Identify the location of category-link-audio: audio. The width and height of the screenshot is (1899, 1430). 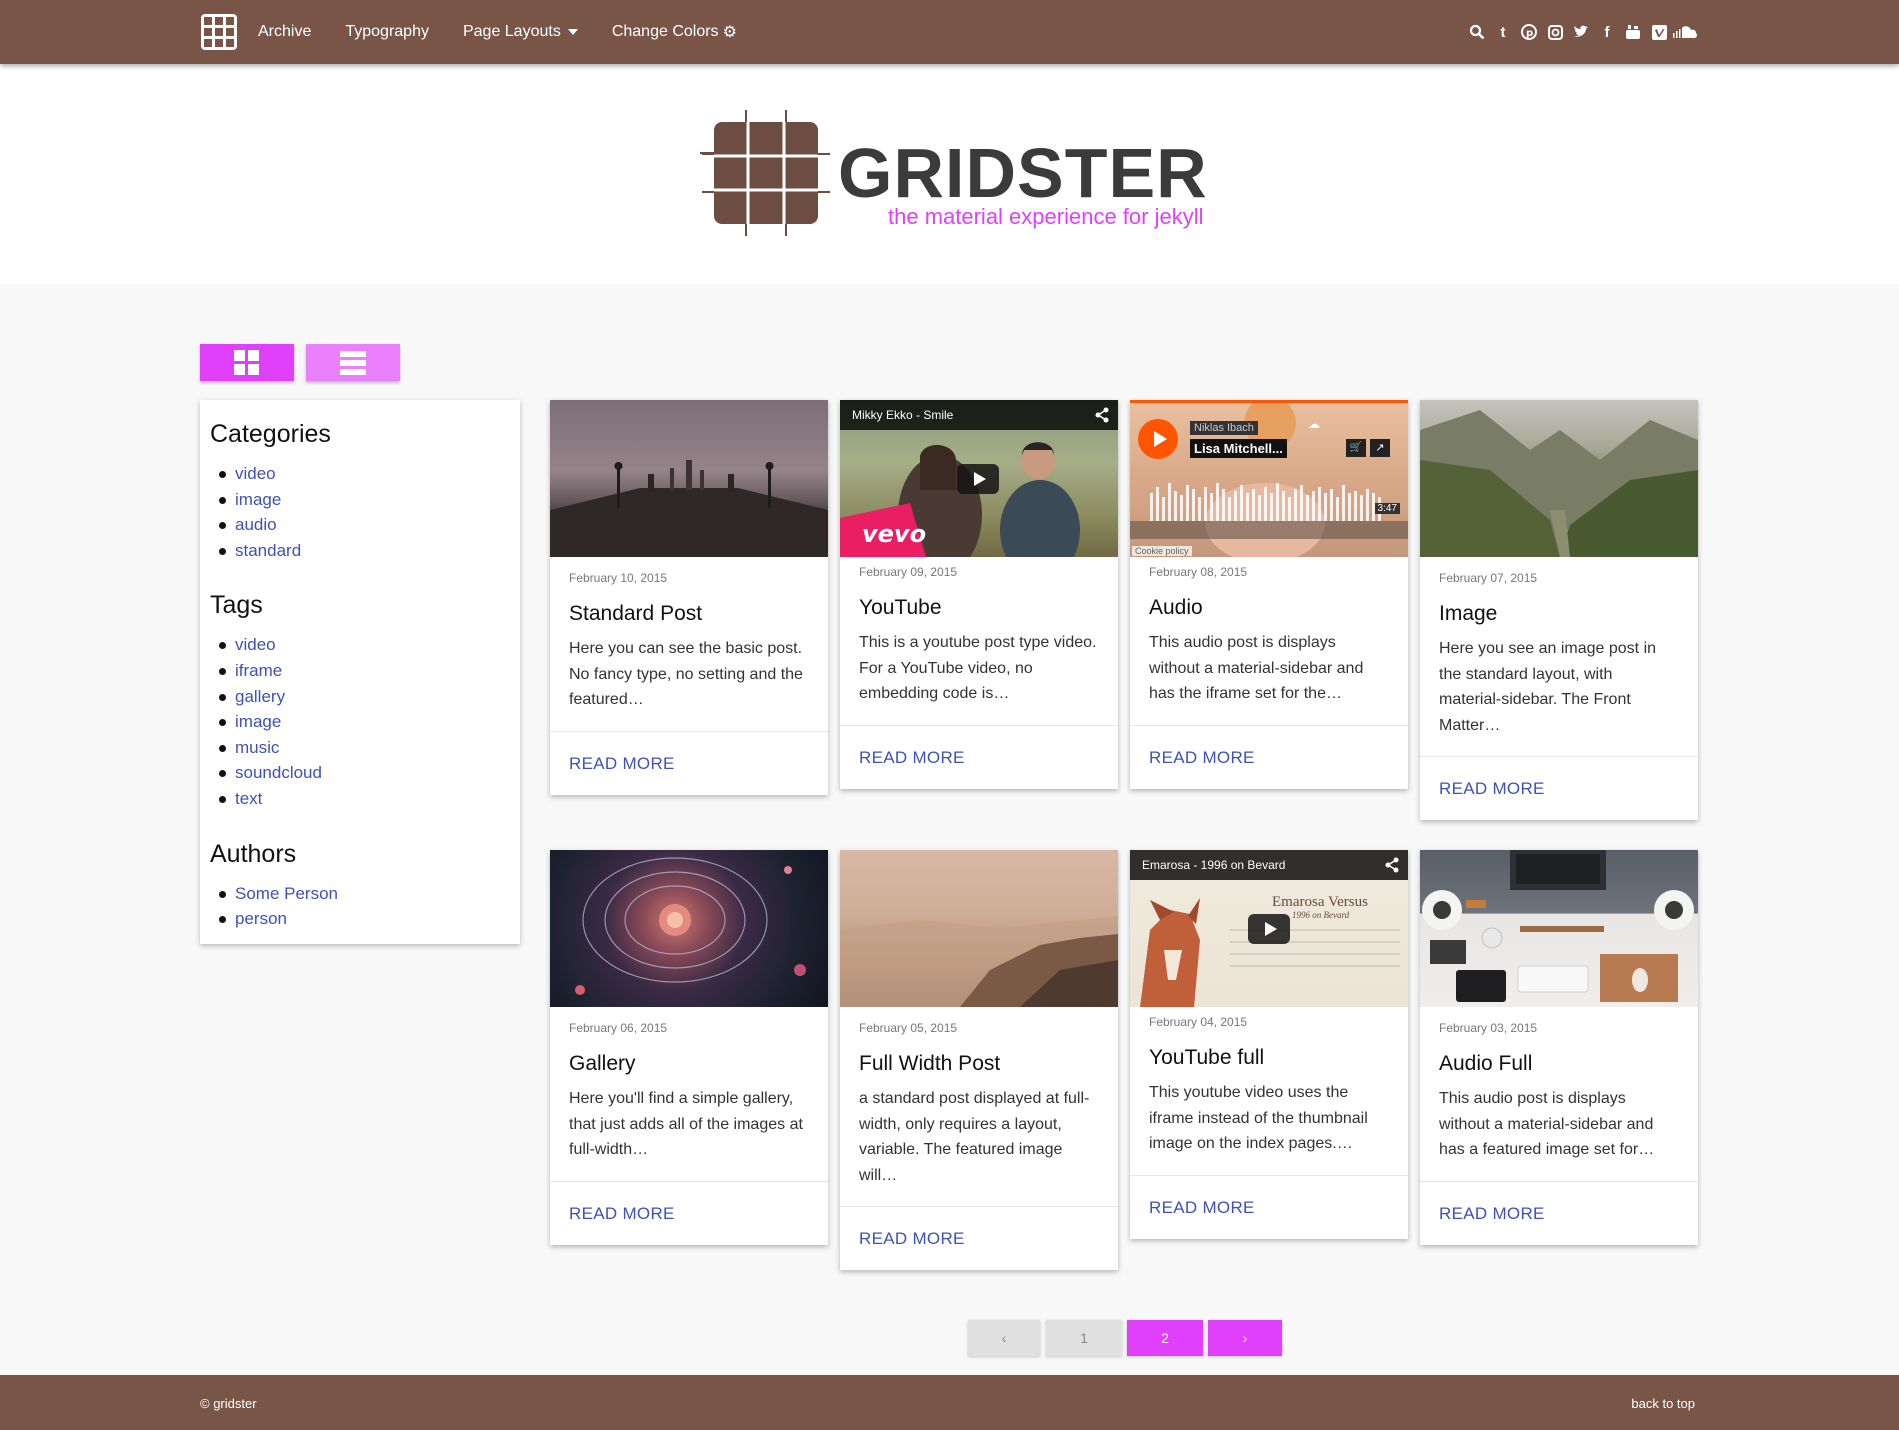
(256, 524).